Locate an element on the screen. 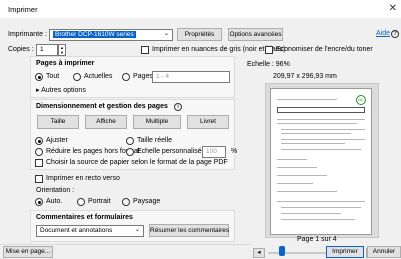 The image size is (401, 259). paper-source-checkbox is located at coordinates (39, 163).